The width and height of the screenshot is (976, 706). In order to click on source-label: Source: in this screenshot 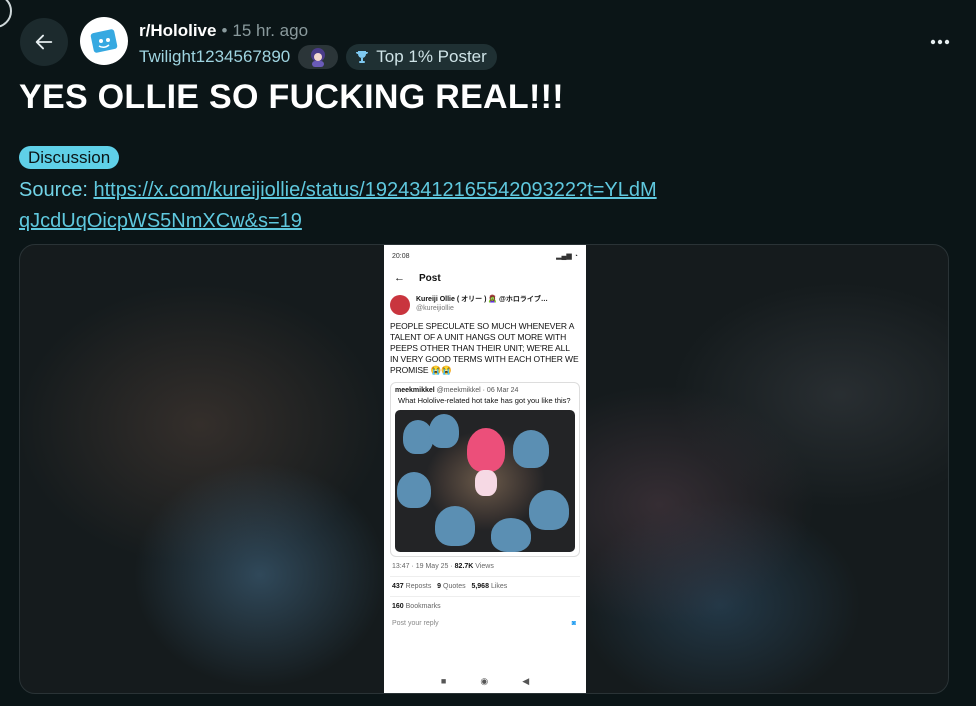, I will do `click(56, 190)`.